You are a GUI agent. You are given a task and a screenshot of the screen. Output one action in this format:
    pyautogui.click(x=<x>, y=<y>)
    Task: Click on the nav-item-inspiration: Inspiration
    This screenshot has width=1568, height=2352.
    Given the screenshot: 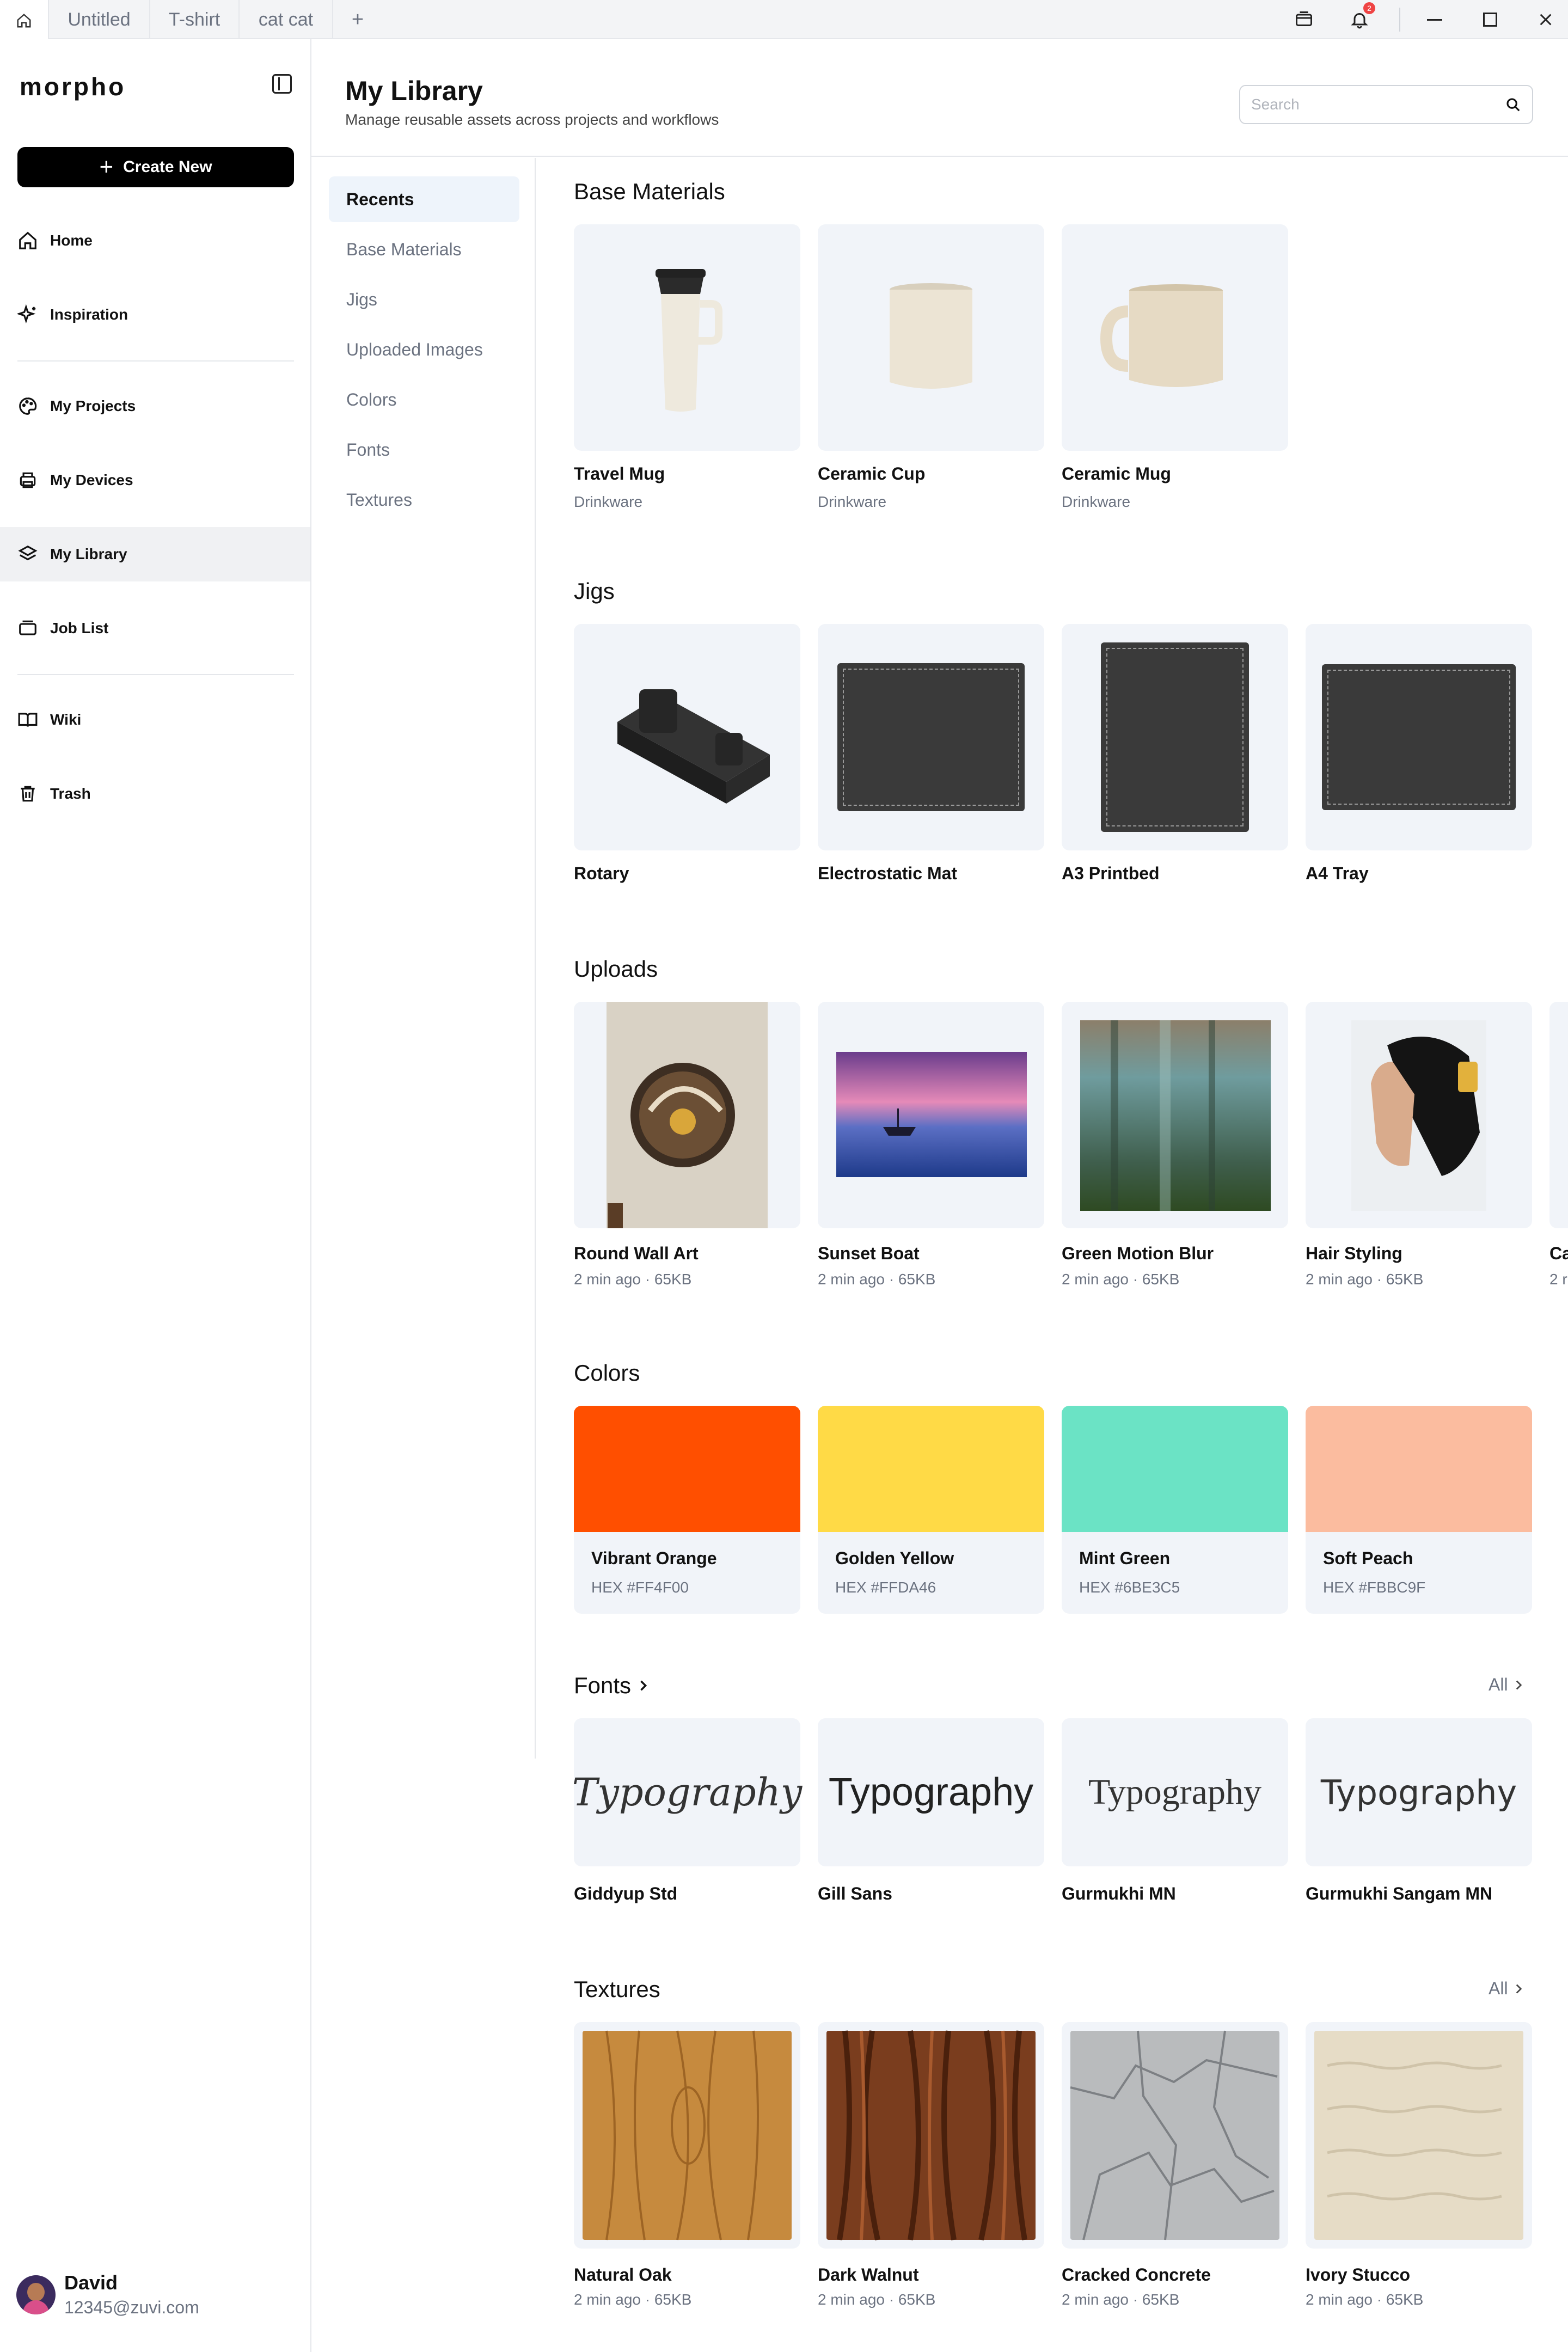 What is the action you would take?
    pyautogui.click(x=155, y=314)
    